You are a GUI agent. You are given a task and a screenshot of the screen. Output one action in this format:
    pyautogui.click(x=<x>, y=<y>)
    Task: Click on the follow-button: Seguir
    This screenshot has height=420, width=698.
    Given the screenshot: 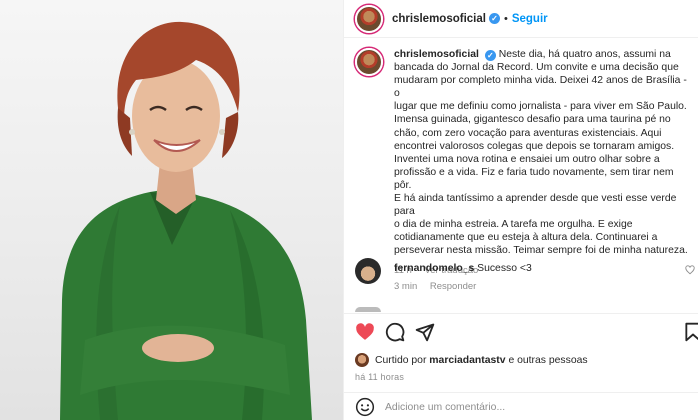 What is the action you would take?
    pyautogui.click(x=530, y=19)
    